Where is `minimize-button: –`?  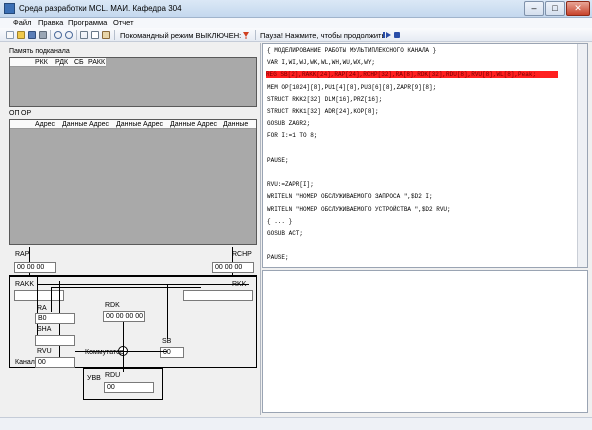
minimize-button: – is located at coordinates (534, 8).